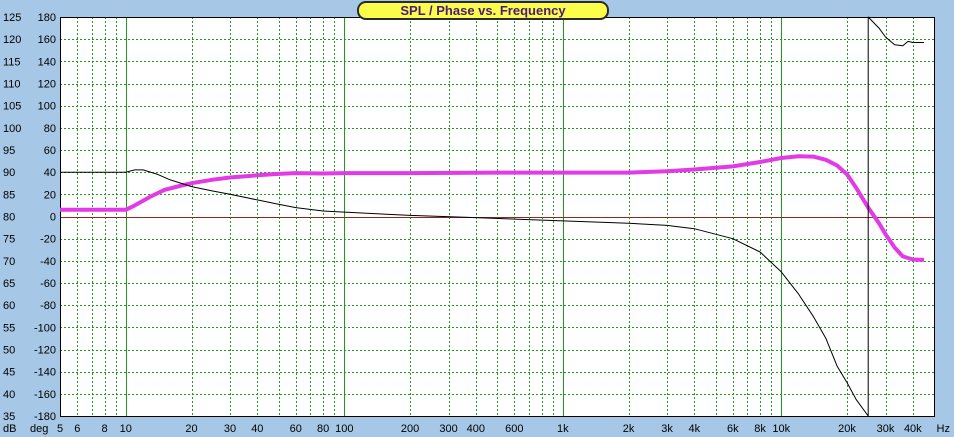 This screenshot has width=954, height=437. What do you see at coordinates (629, 429) in the screenshot?
I see `x-tick-label: 2k` at bounding box center [629, 429].